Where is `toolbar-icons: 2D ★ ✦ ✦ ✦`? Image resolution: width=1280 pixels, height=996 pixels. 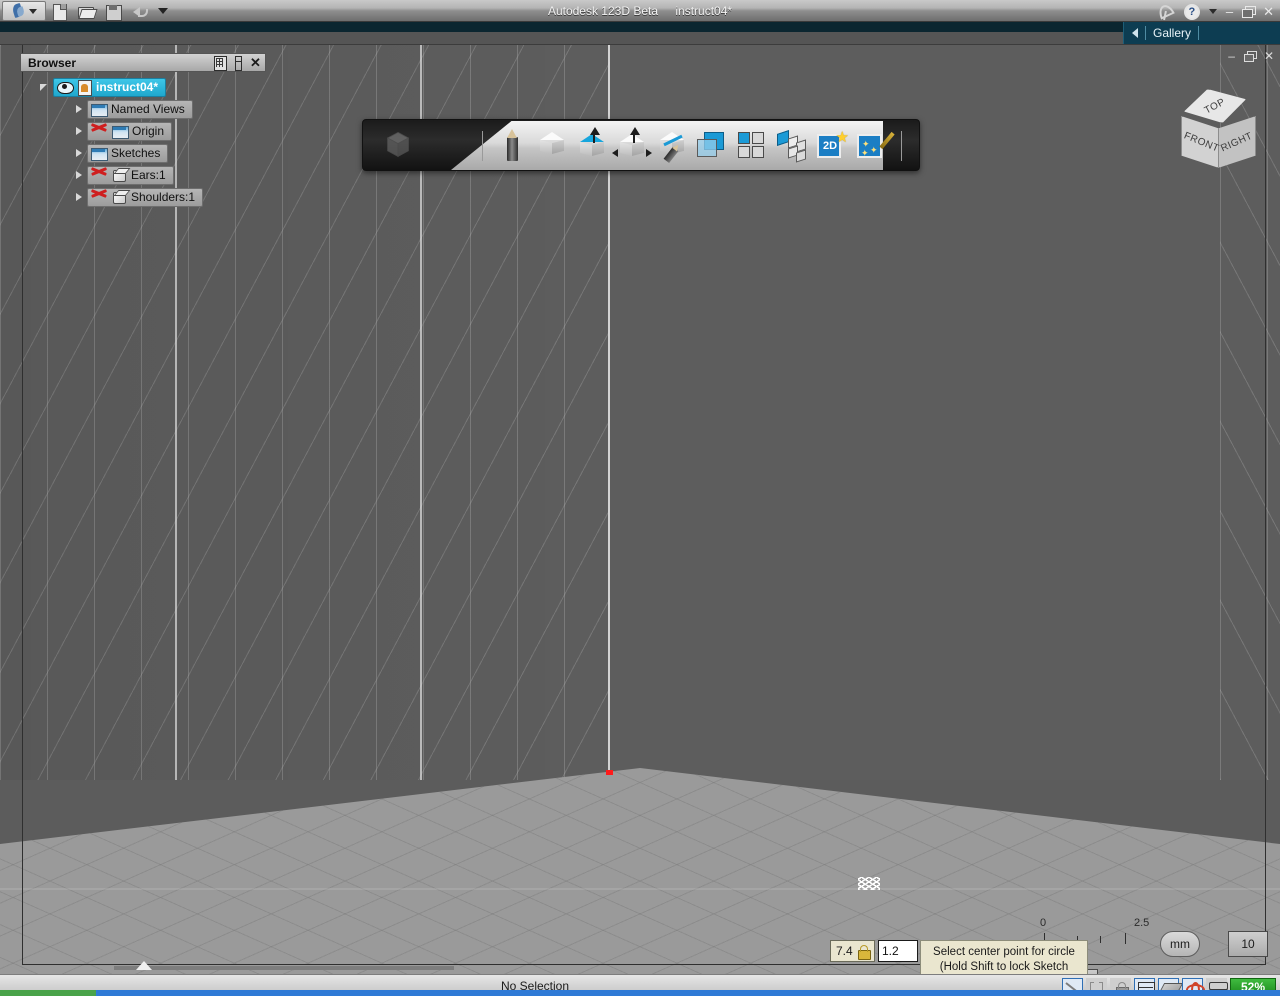 toolbar-icons: 2D ★ ✦ ✦ ✦ is located at coordinates (692, 146).